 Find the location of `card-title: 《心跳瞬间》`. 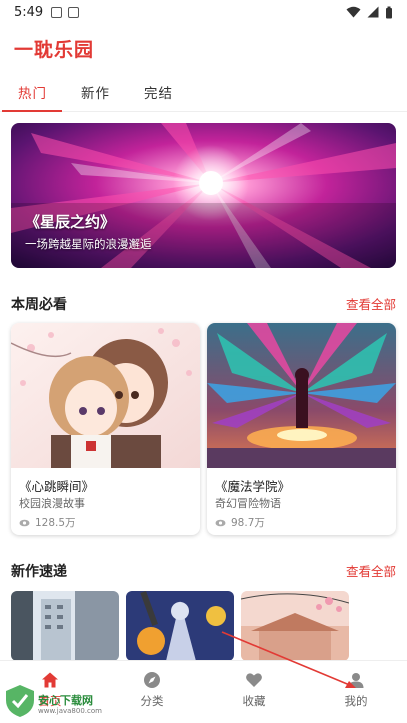

card-title: 《心跳瞬间》 is located at coordinates (57, 486).